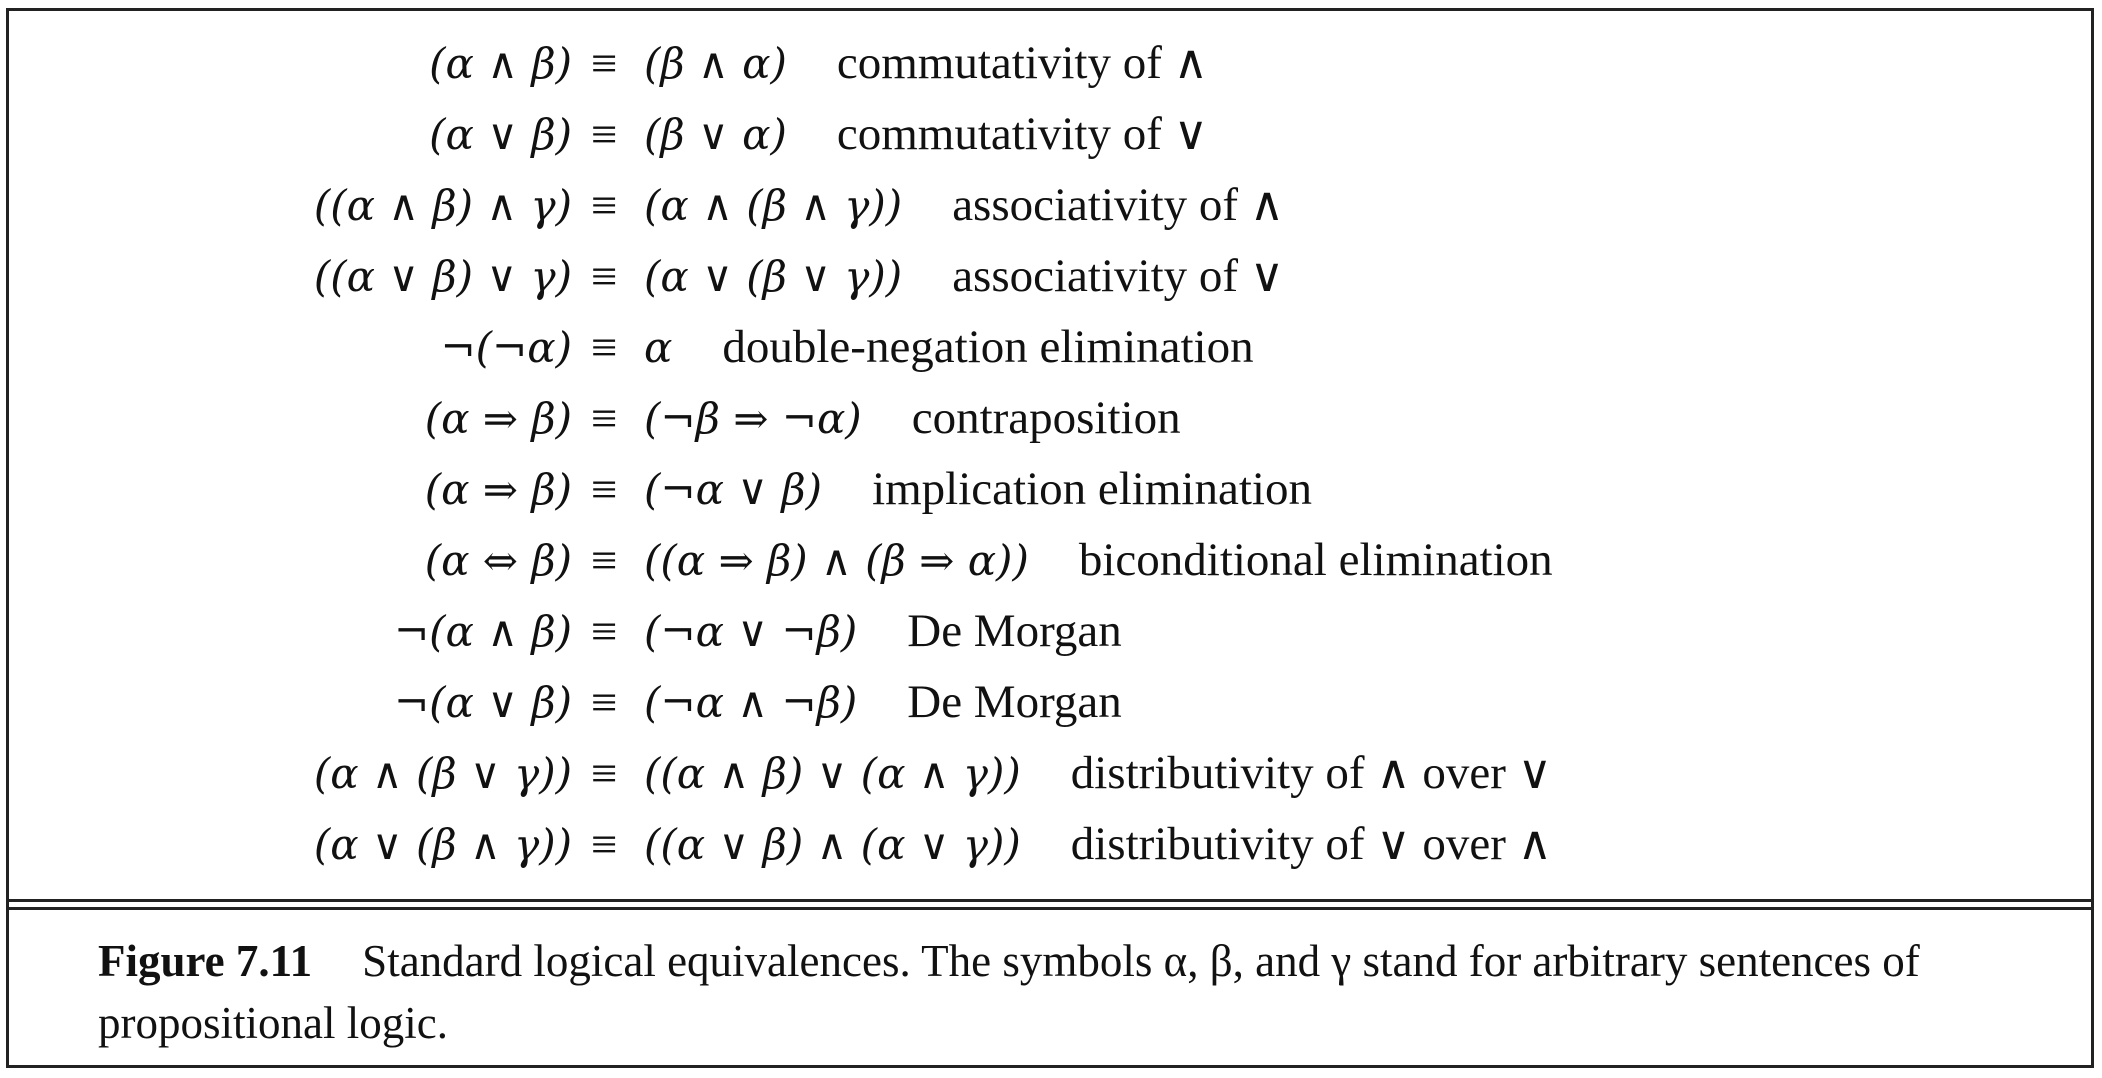 The height and width of the screenshot is (1078, 2102). Describe the element at coordinates (482, 631) in the screenshot. I see `lhs-expression: ¬(α ∧ β)` at that location.